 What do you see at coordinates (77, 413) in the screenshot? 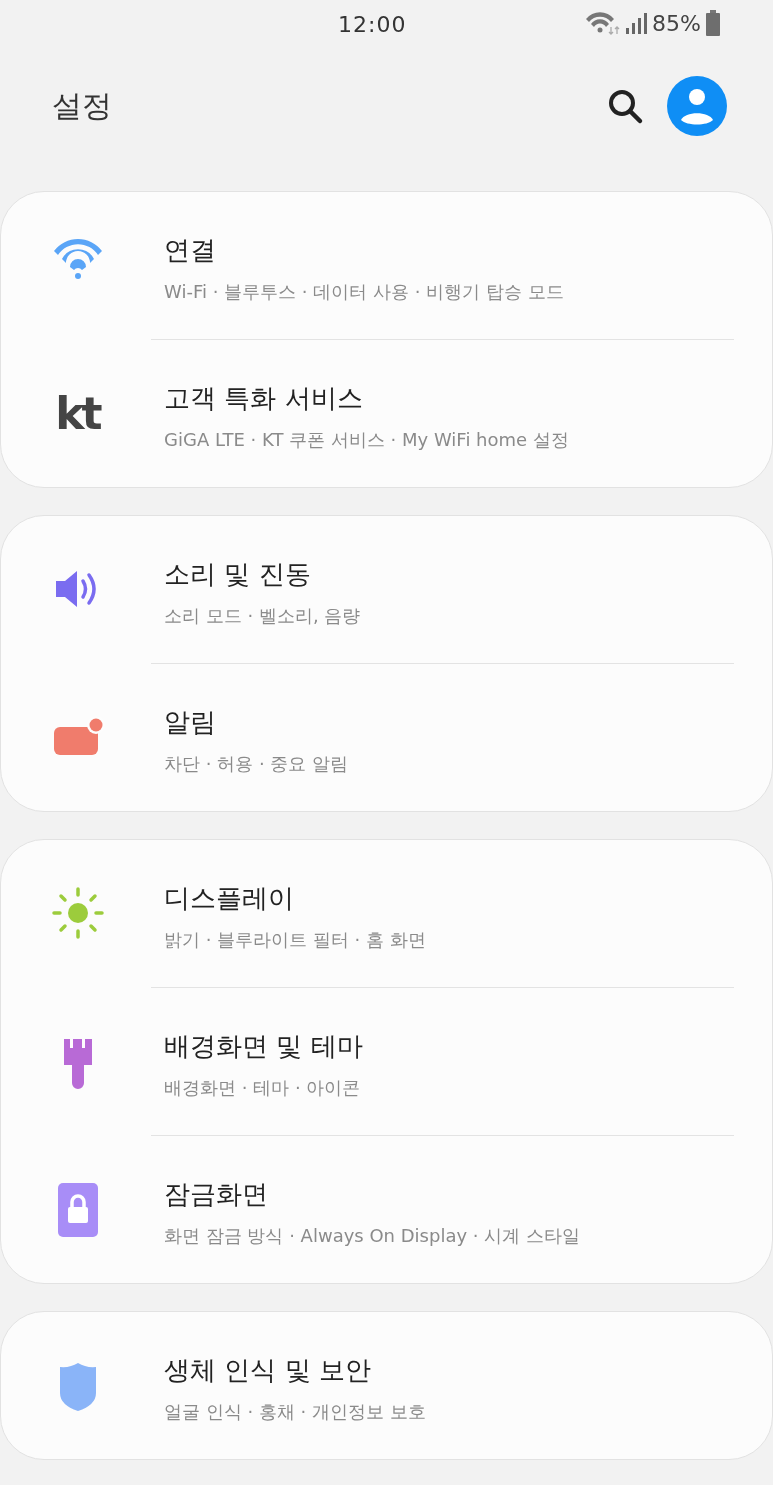
I see `logo: kt` at bounding box center [77, 413].